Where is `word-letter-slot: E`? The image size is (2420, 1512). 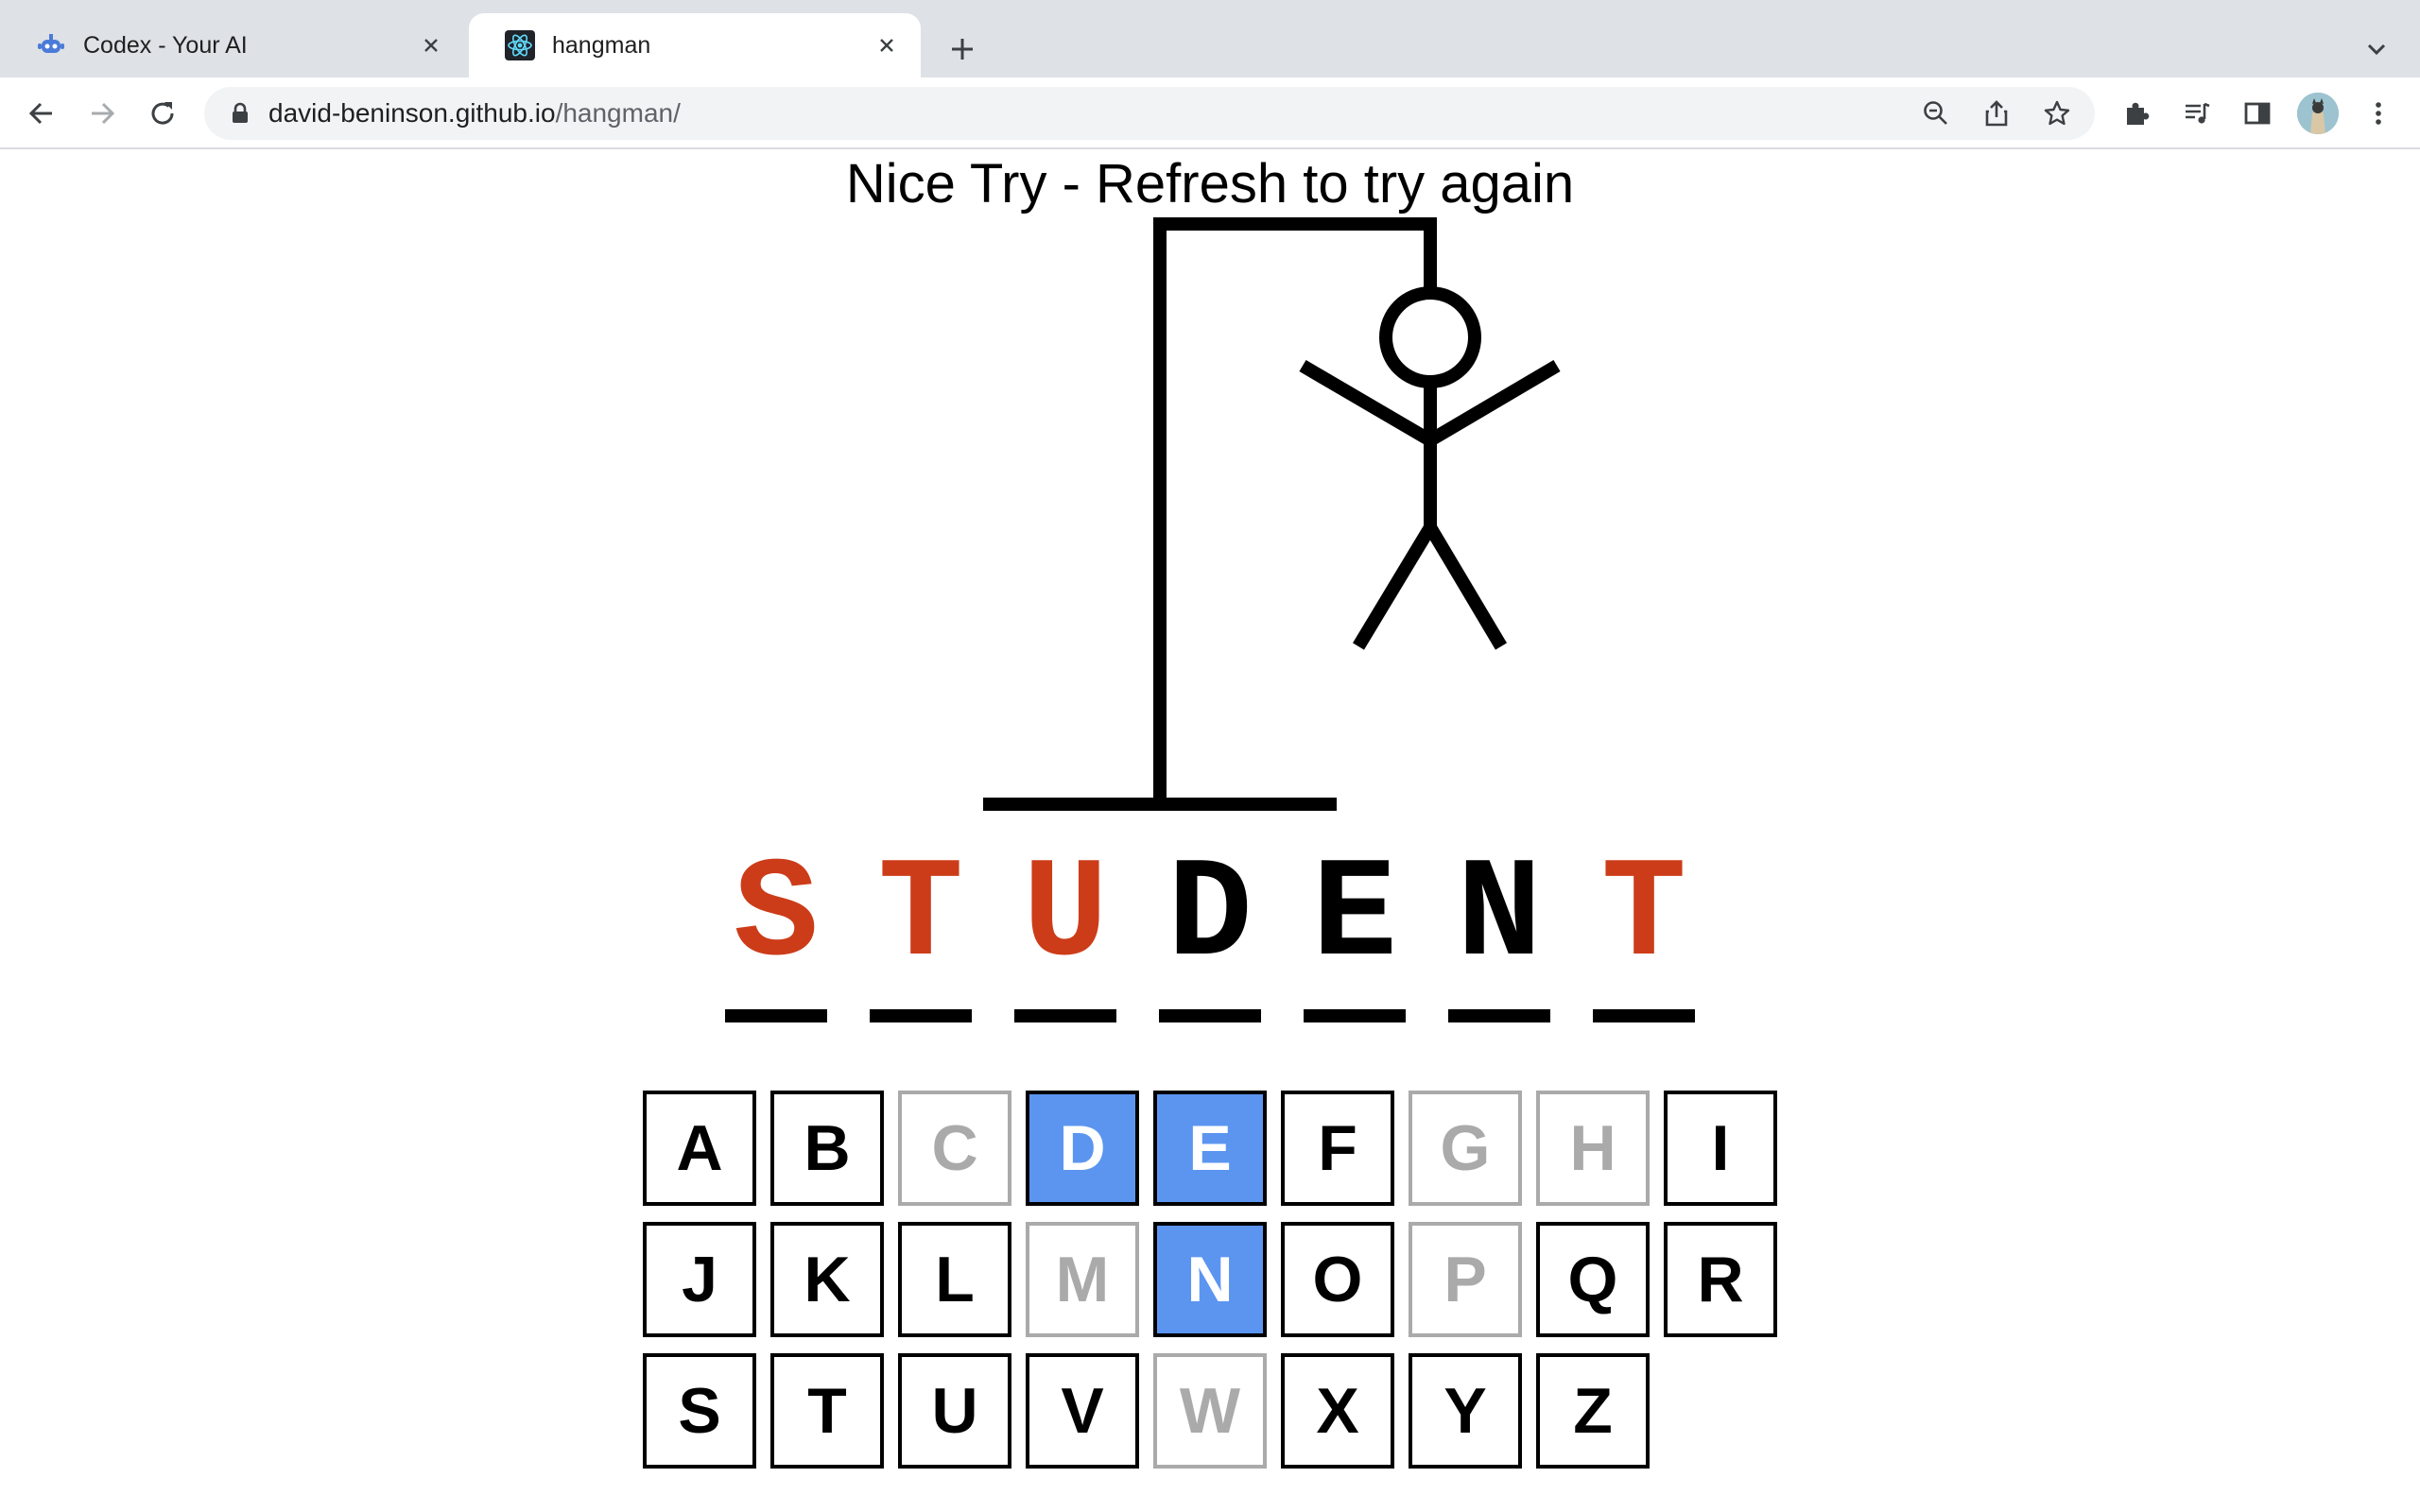 word-letter-slot: E is located at coordinates (1355, 931).